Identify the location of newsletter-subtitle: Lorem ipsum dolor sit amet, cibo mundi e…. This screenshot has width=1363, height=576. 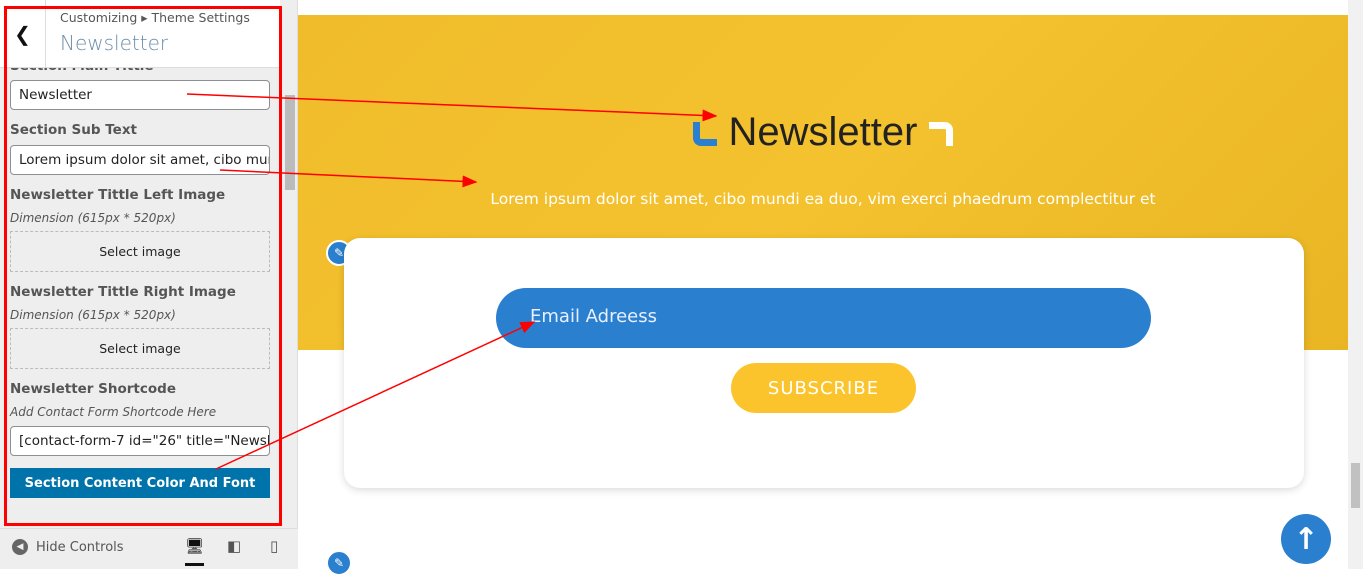
(823, 199).